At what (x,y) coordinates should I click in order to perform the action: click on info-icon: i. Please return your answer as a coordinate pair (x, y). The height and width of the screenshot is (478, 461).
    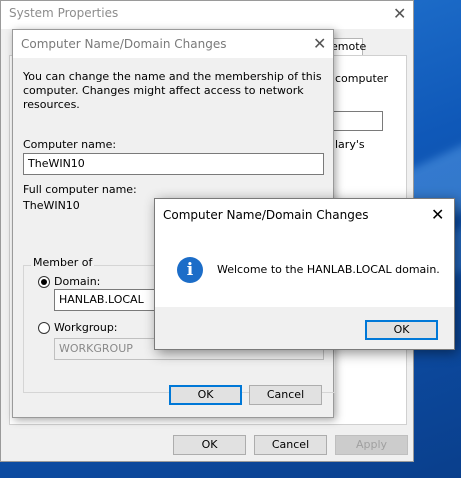
    Looking at the image, I should click on (190, 270).